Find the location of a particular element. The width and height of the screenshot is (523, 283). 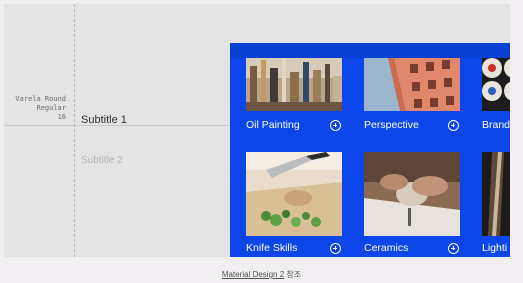

tile-label: Brand is located at coordinates (496, 125).